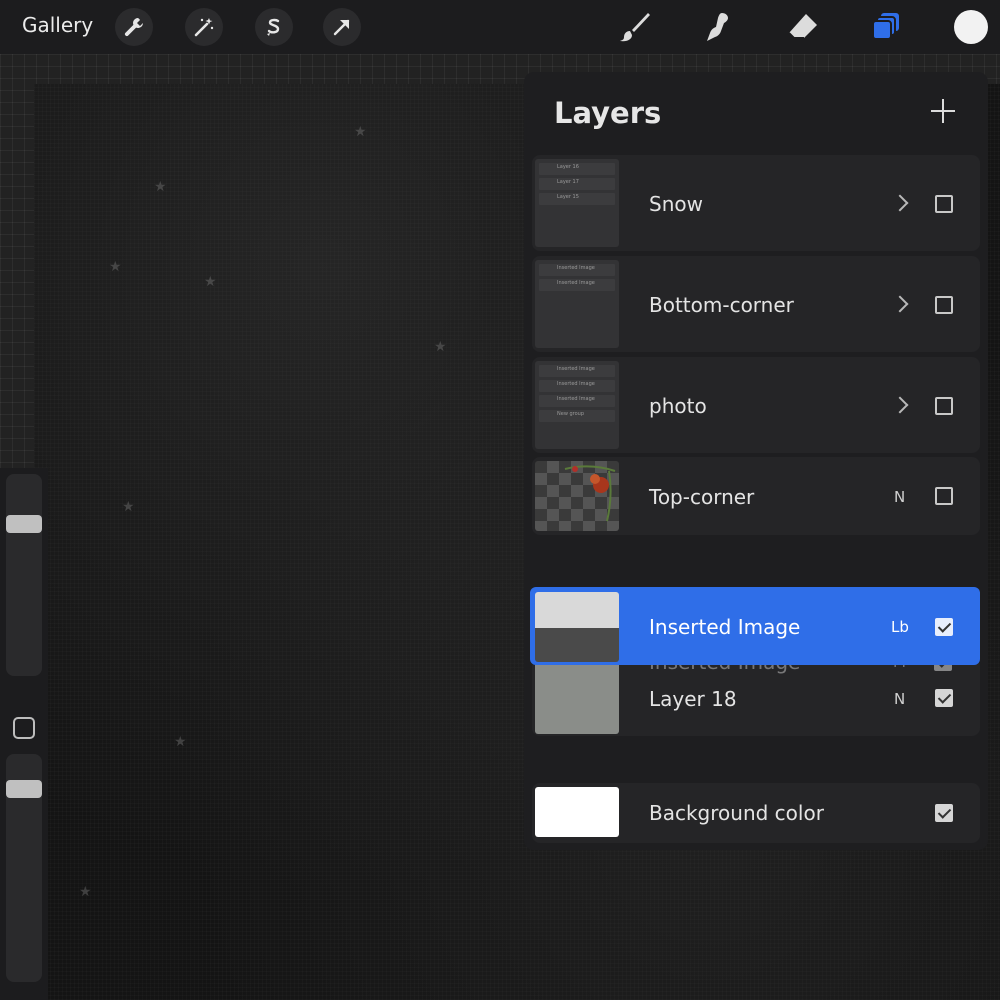  I want to click on left-sidebar, so click(24, 734).